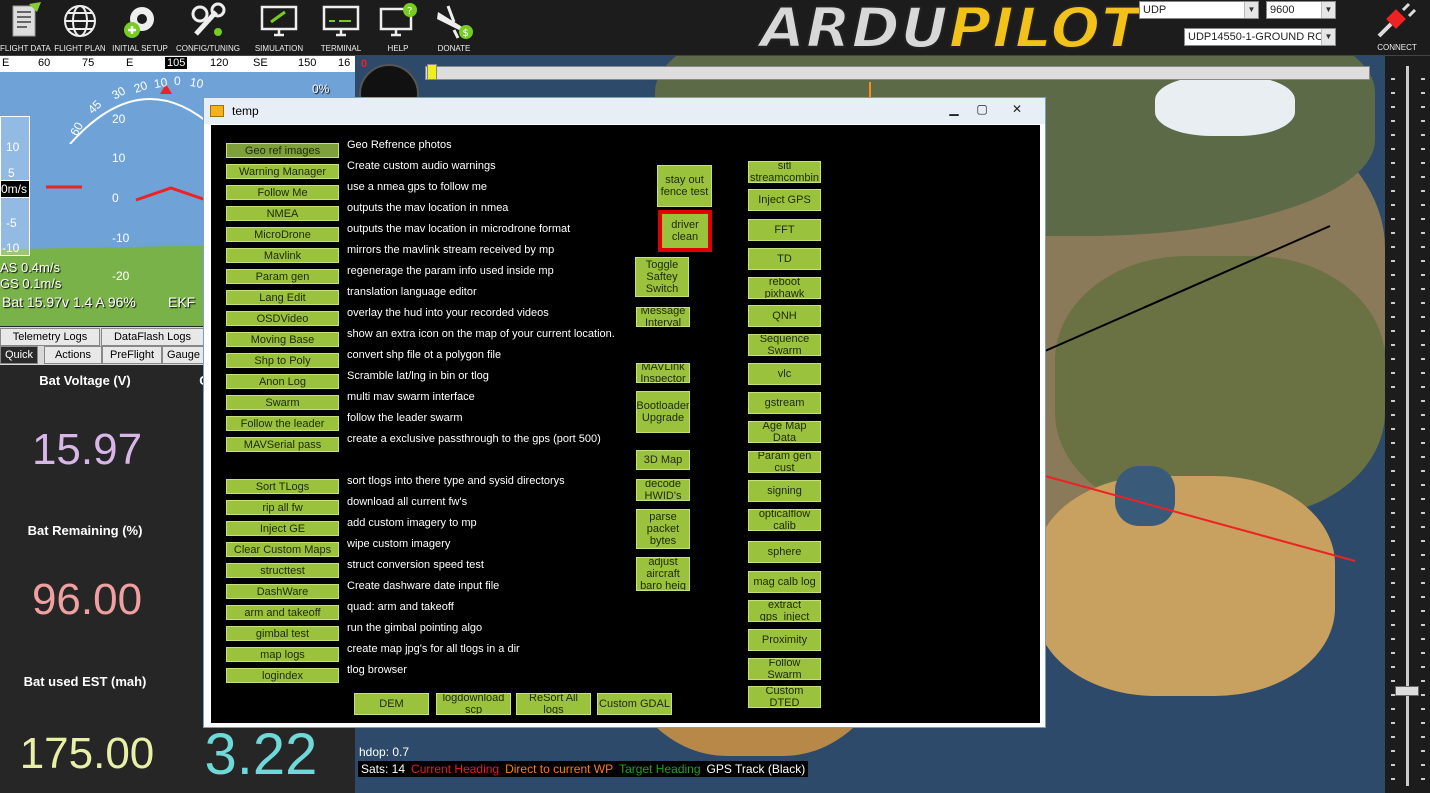 Image resolution: width=1430 pixels, height=793 pixels. Describe the element at coordinates (634, 704) in the screenshot. I see `custom-gdal-button: Custom GDAL` at that location.